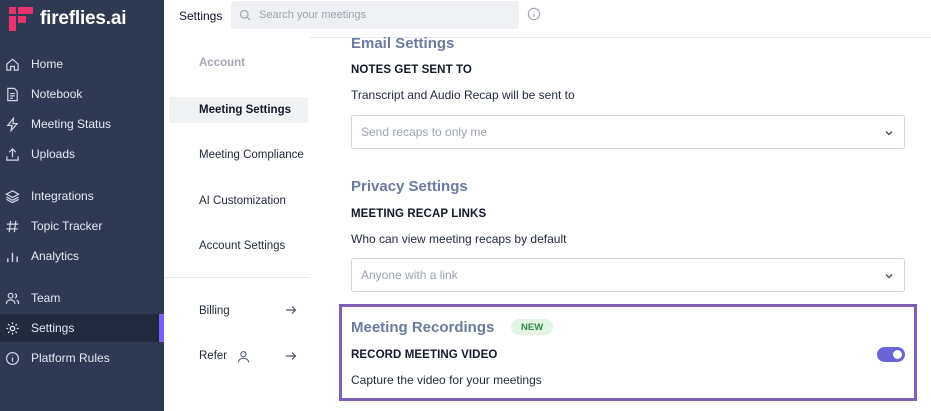  Describe the element at coordinates (71, 124) in the screenshot. I see `sidebar-item-label: Meeting Status` at that location.